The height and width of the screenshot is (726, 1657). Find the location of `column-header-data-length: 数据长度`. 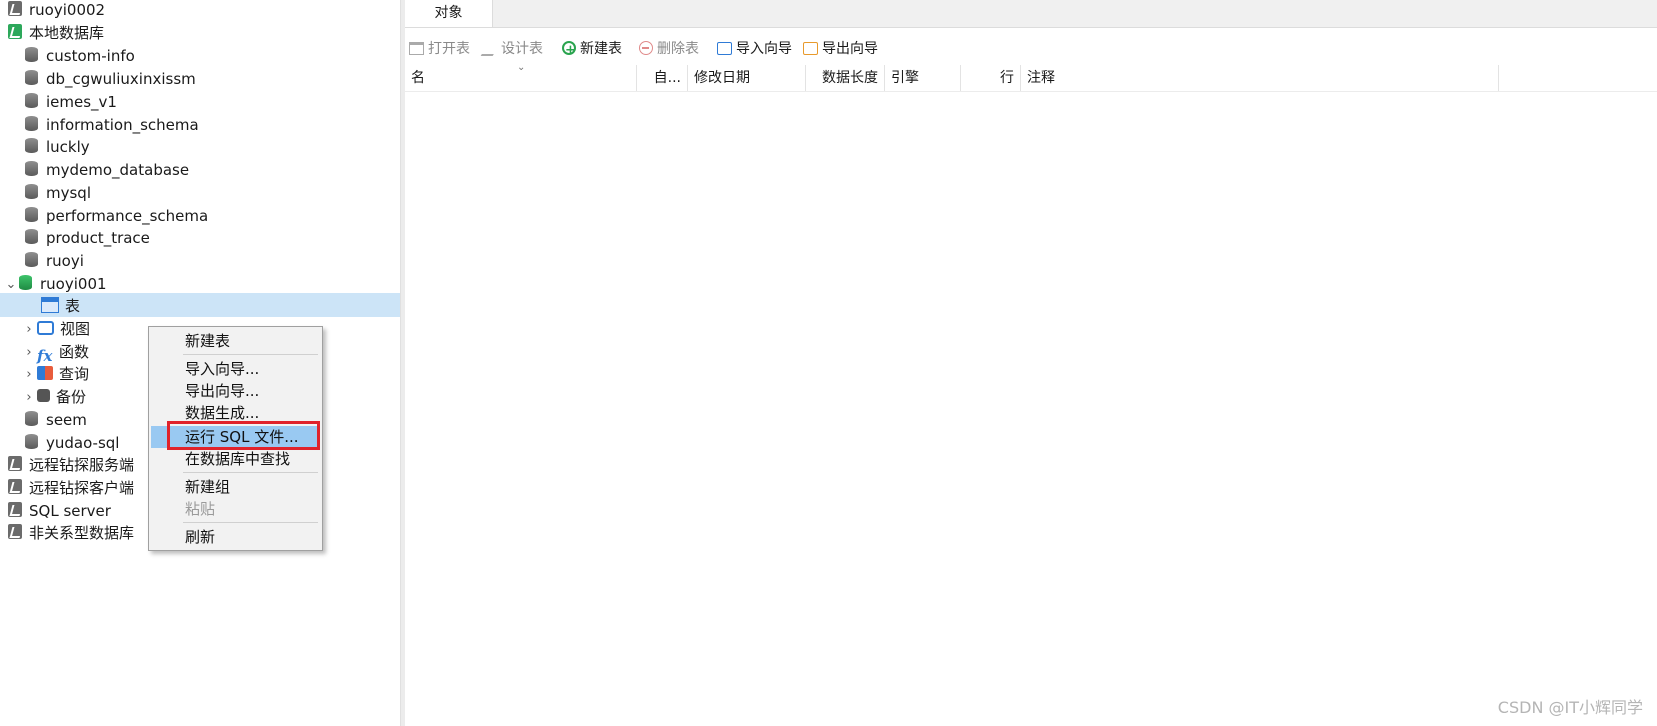

column-header-data-length: 数据长度 is located at coordinates (845, 78).